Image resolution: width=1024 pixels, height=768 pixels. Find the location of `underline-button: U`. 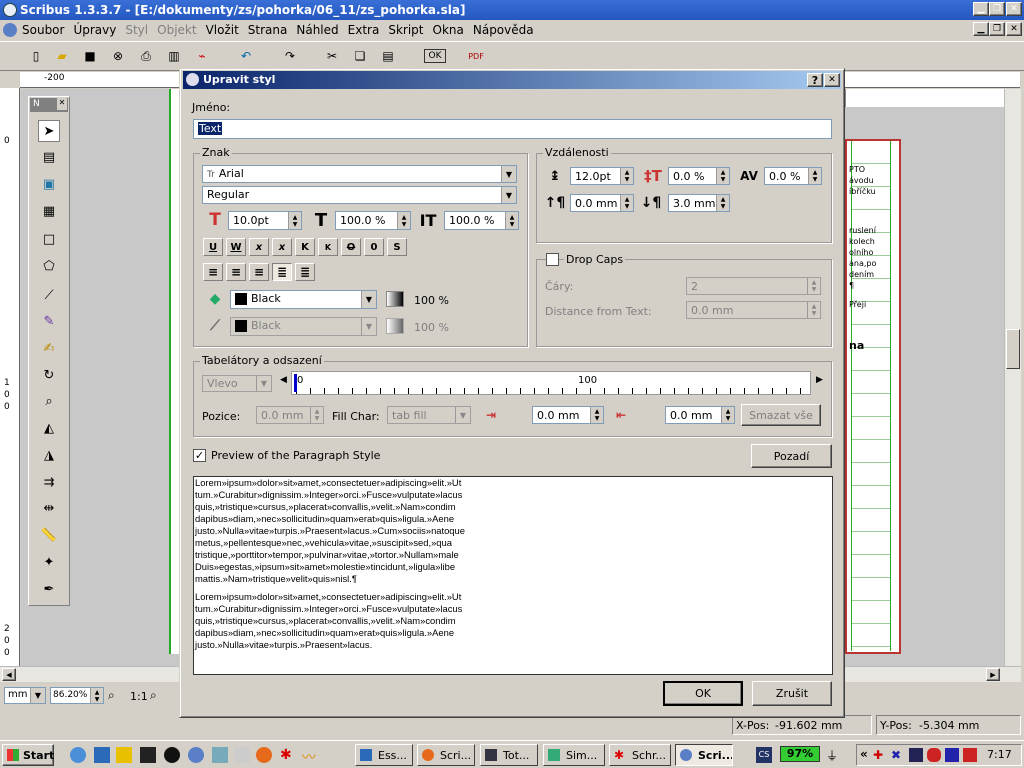

underline-button: U is located at coordinates (213, 247).